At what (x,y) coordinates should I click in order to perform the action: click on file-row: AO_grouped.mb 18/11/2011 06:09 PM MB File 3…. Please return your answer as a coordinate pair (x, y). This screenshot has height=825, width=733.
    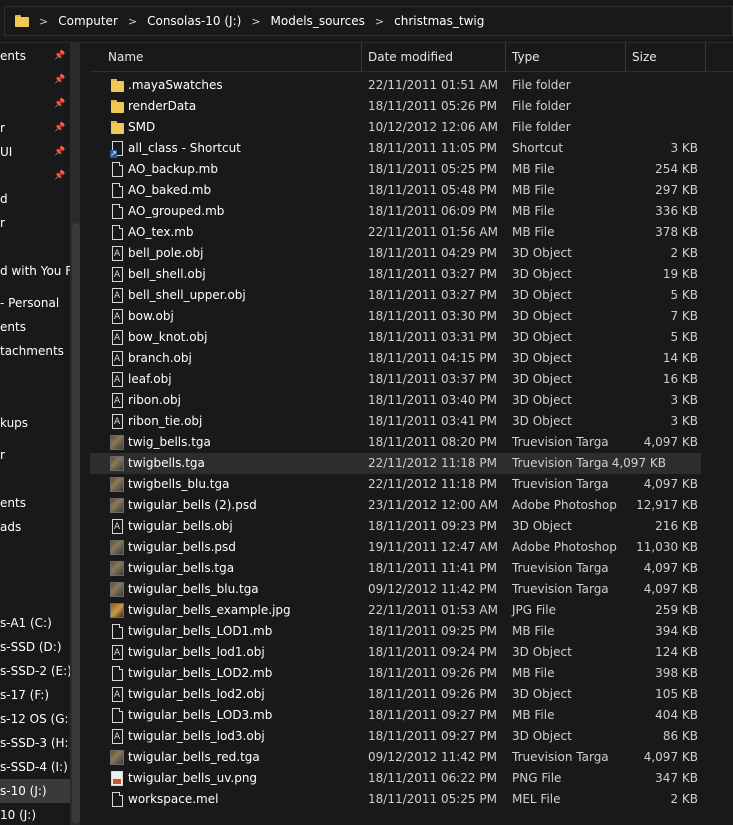
    Looking at the image, I should click on (411, 211).